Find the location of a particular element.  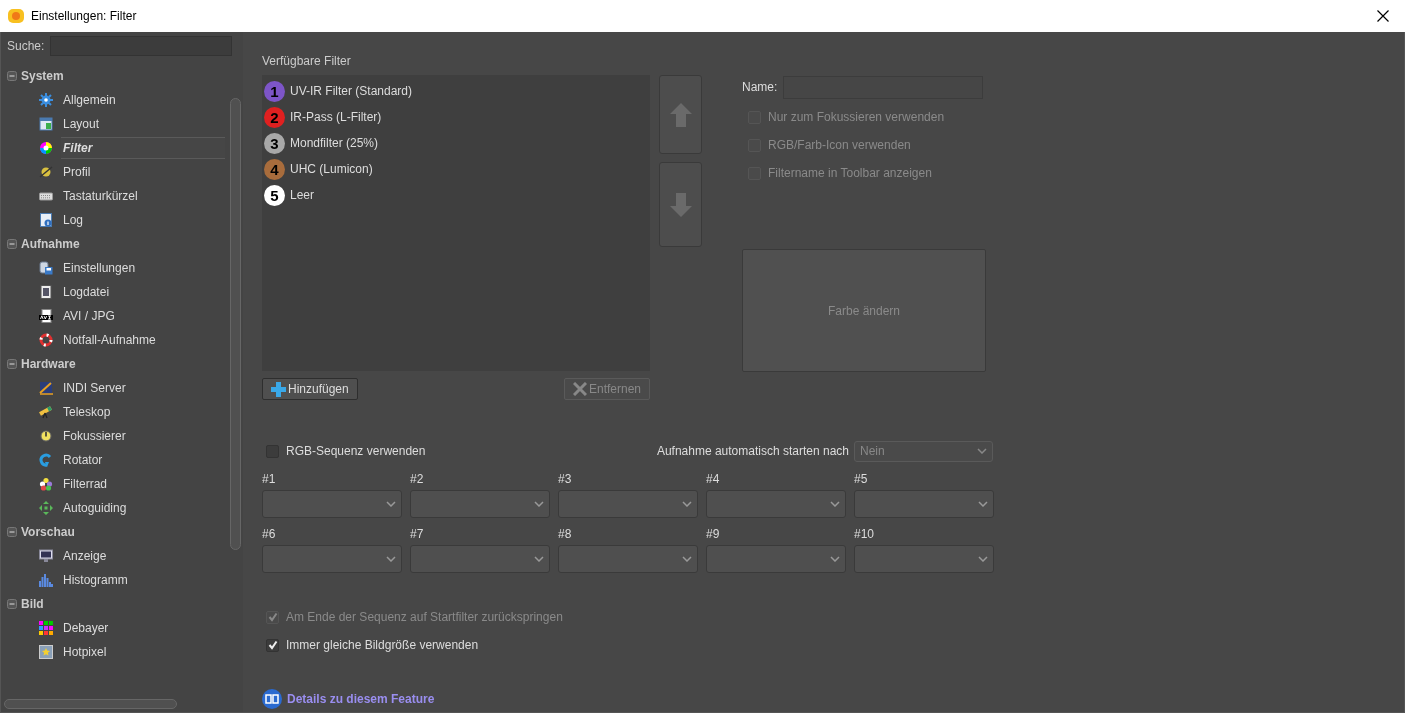

up-arrow-icon is located at coordinates (680, 114).